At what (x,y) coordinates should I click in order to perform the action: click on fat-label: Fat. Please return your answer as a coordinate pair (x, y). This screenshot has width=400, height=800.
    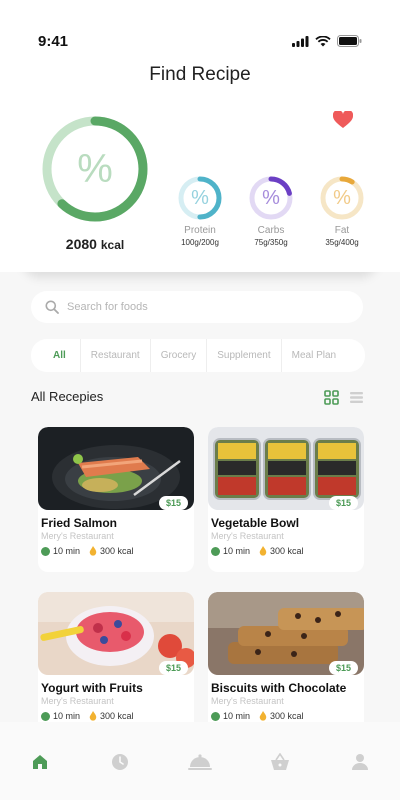
    Looking at the image, I should click on (342, 230).